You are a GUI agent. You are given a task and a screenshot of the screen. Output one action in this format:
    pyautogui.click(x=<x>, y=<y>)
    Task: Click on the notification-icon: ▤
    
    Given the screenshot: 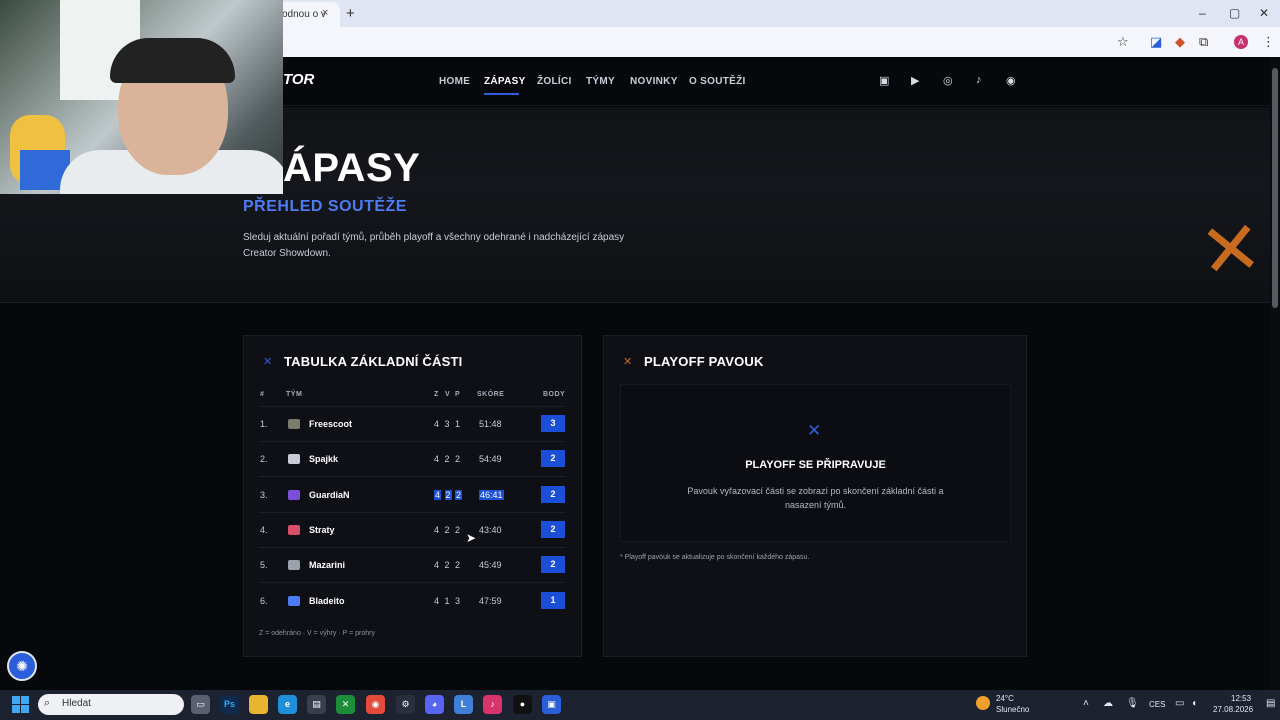 What is the action you would take?
    pyautogui.click(x=1270, y=703)
    